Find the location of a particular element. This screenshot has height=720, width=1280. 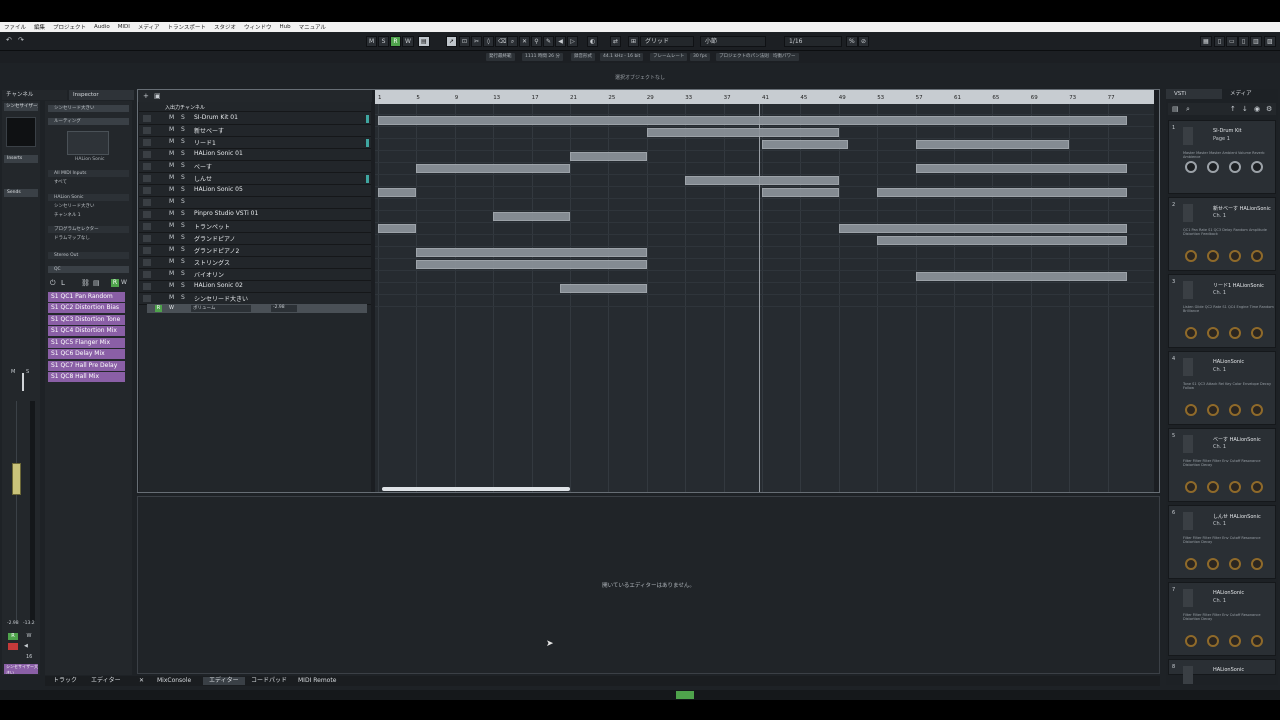

object-select-tool-icon: ➚ is located at coordinates (452, 41).